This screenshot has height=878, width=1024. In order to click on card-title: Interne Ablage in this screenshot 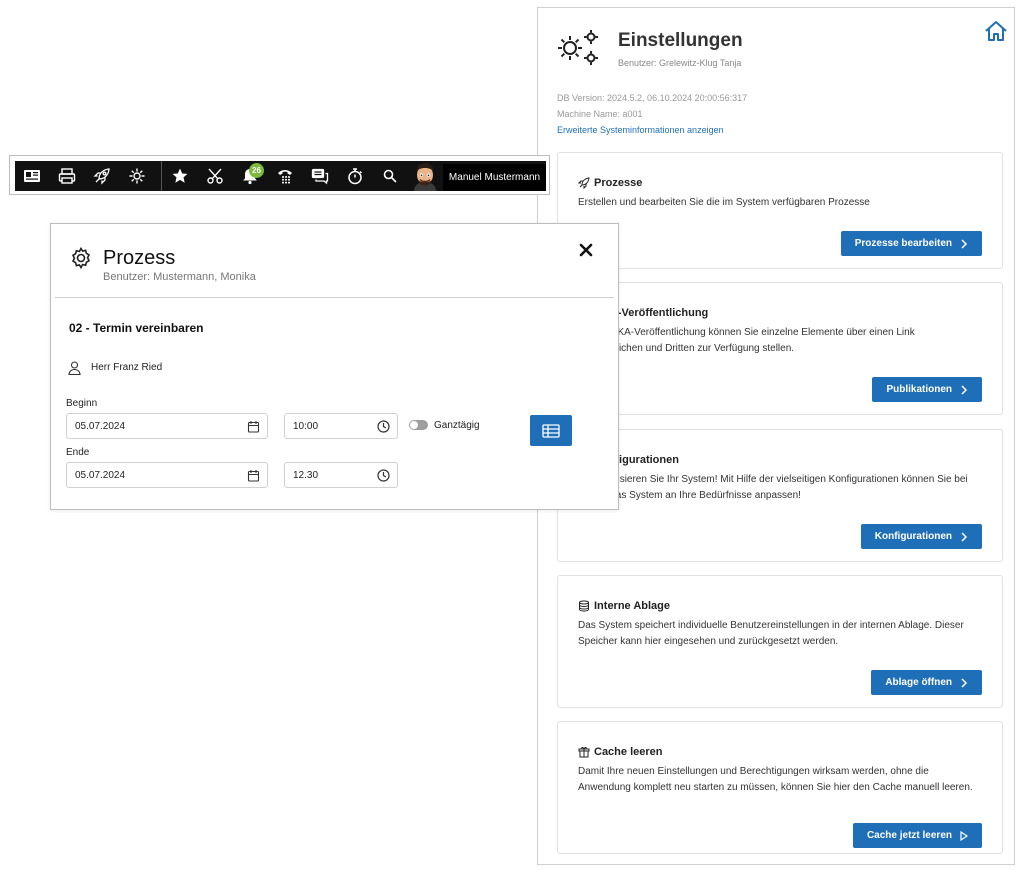, I will do `click(624, 606)`.